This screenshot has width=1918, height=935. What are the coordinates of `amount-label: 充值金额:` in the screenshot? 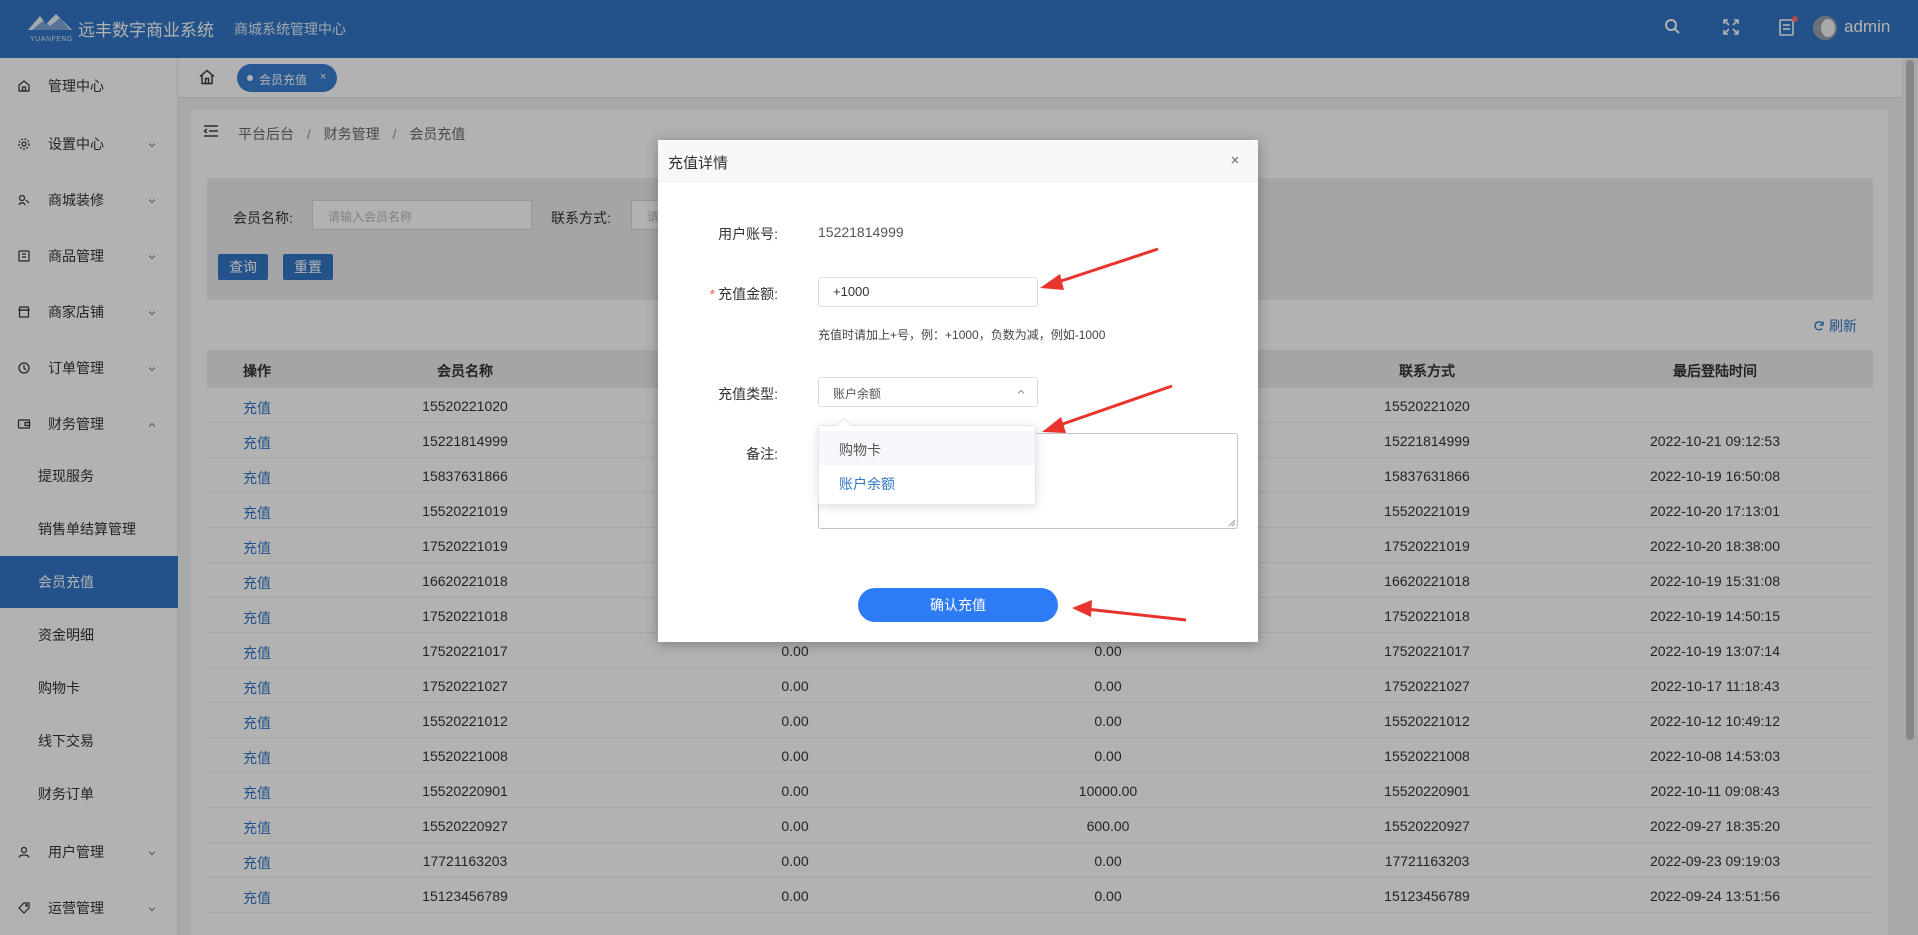 It's located at (748, 294).